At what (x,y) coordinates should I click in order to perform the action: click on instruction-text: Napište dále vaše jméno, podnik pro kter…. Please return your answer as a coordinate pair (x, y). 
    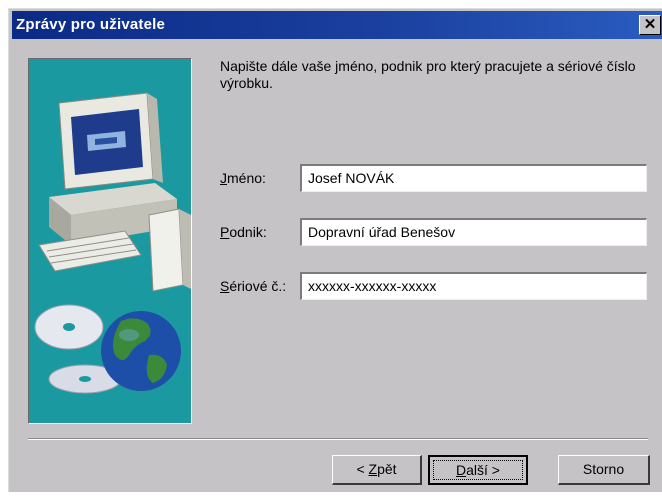
    Looking at the image, I should click on (428, 74).